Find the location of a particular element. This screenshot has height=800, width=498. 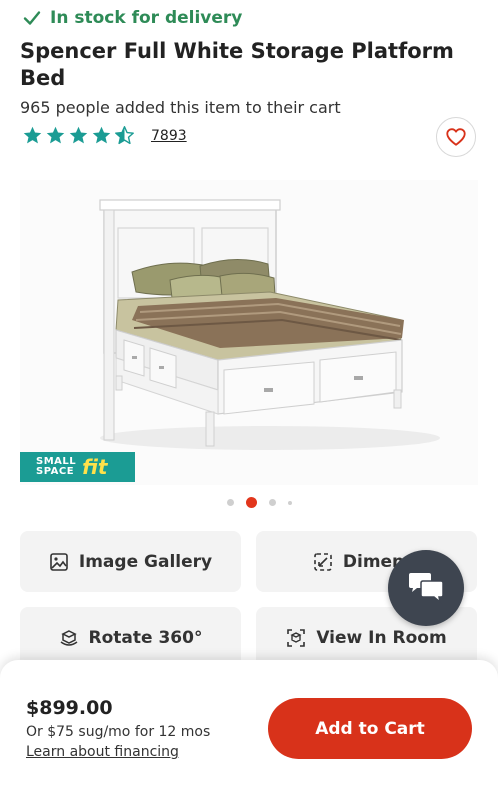

rotate-360-label: Rotate 360° is located at coordinates (145, 637).